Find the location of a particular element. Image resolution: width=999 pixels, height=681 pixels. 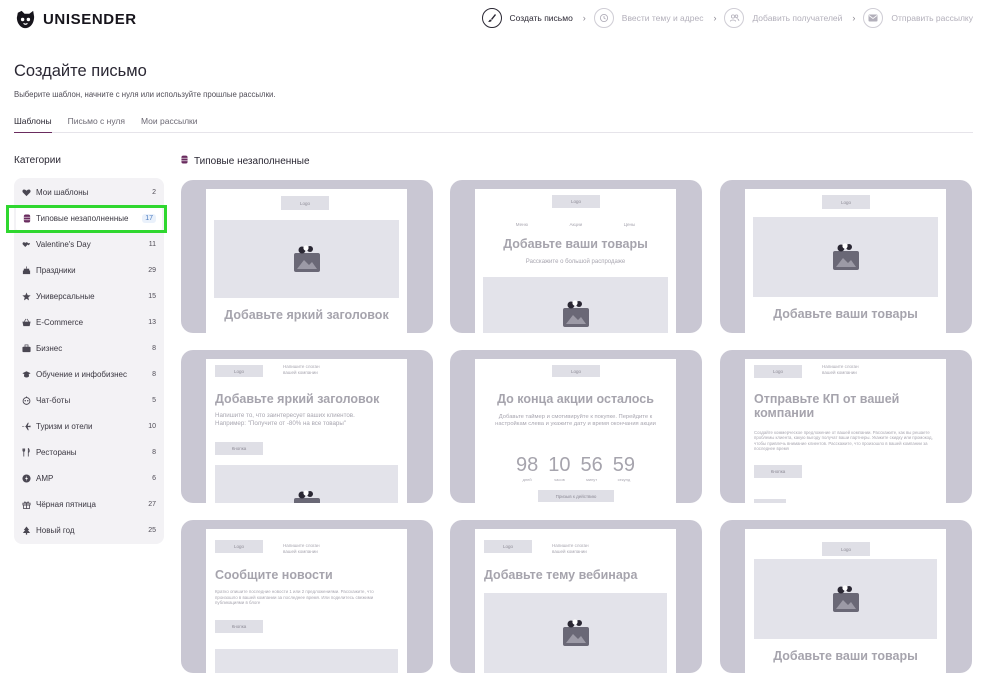

timer-minutes: 56 минут is located at coordinates (592, 468).